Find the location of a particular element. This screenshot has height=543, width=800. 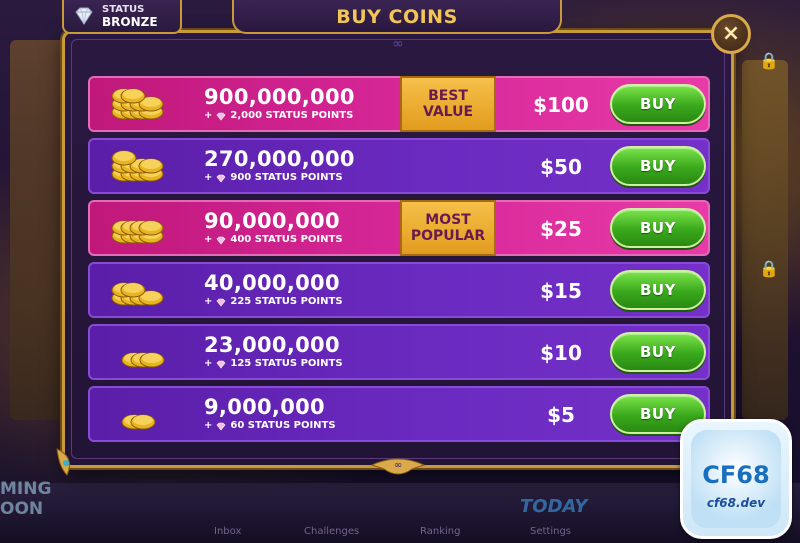

close-icon: × is located at coordinates (731, 33).